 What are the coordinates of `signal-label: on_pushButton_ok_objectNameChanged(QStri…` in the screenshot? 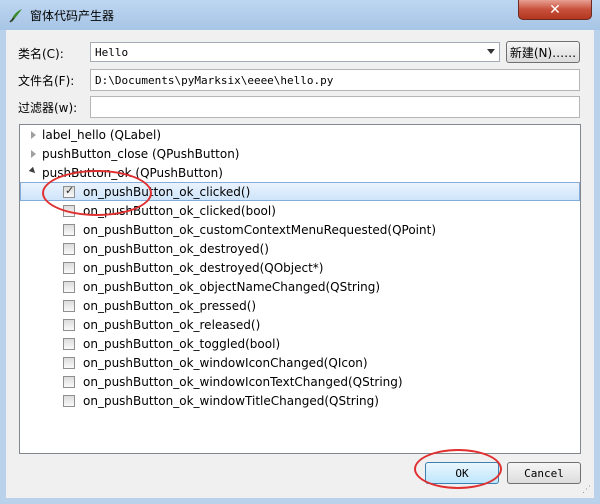 It's located at (232, 287).